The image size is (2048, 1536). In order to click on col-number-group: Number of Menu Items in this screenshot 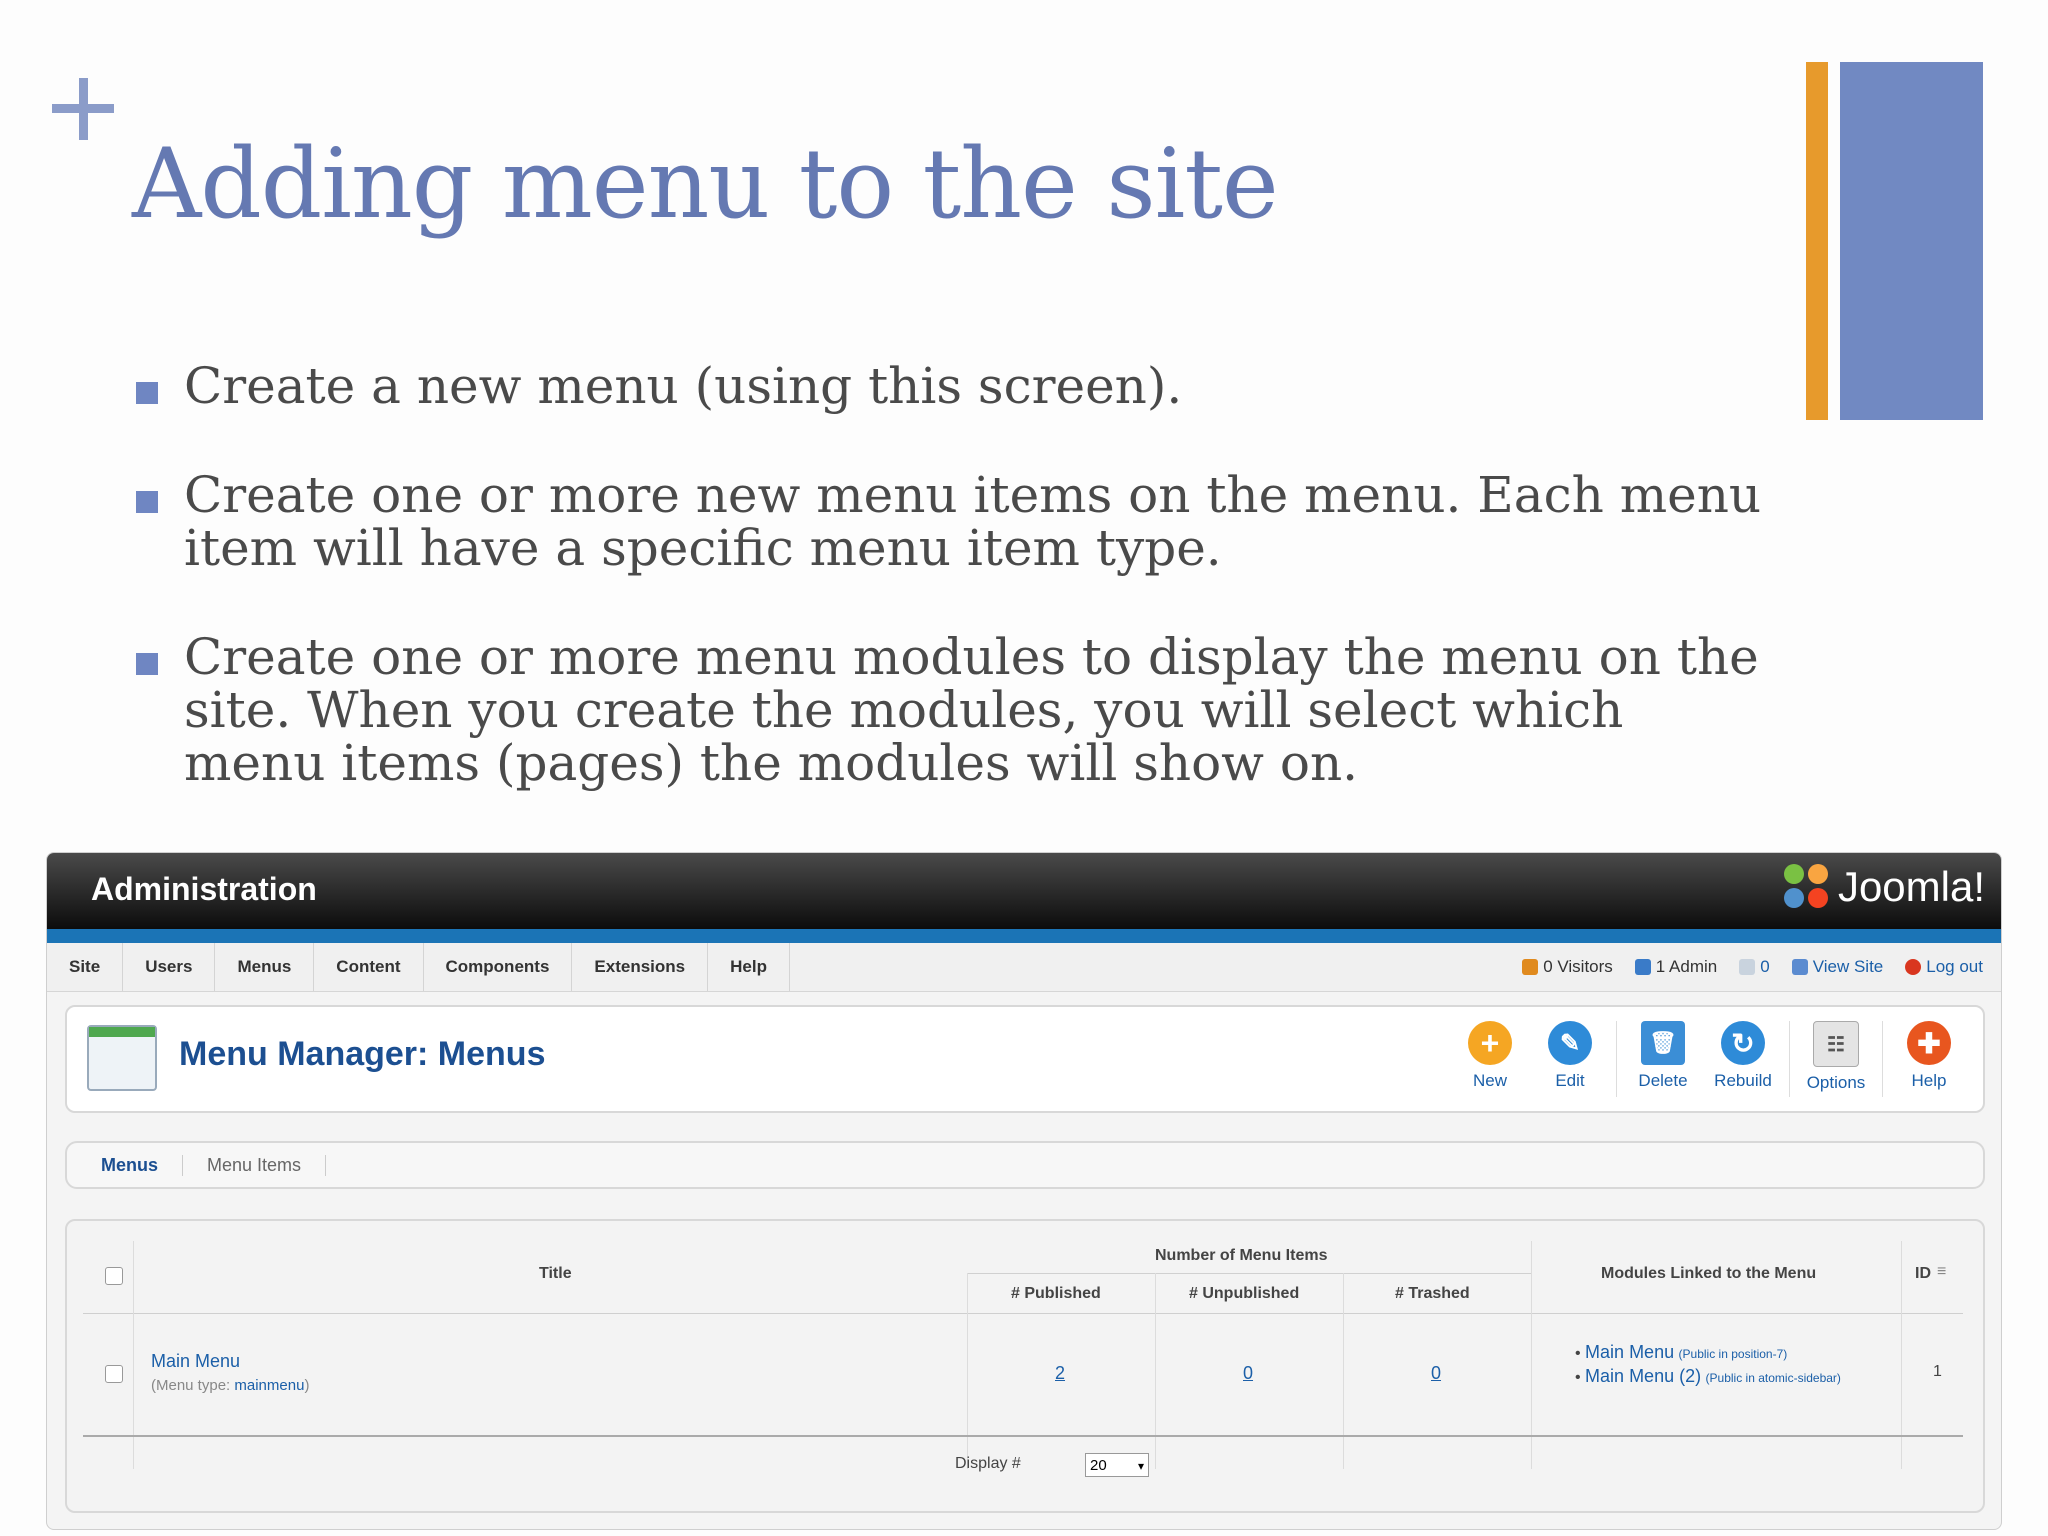, I will do `click(1241, 1255)`.